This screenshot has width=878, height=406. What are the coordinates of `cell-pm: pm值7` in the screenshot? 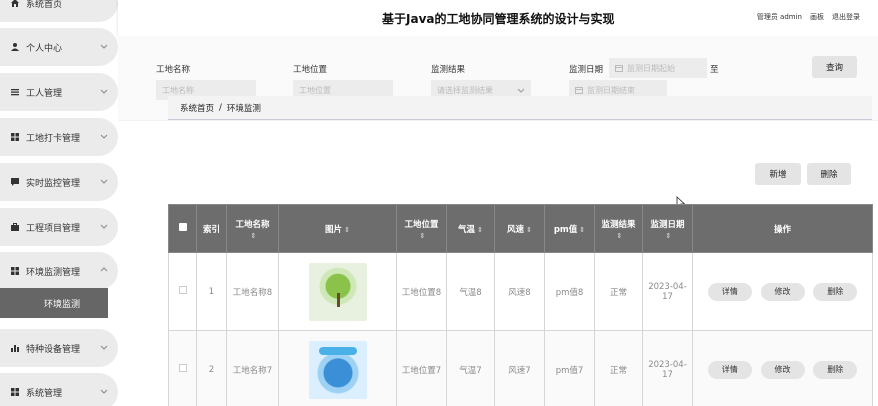 It's located at (569, 368).